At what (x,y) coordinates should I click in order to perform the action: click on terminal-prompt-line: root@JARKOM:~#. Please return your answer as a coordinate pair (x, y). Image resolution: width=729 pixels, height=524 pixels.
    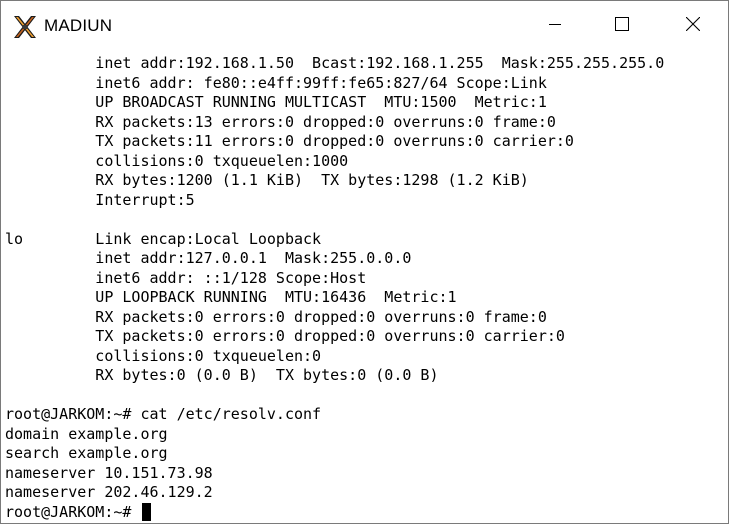
    Looking at the image, I should click on (73, 511).